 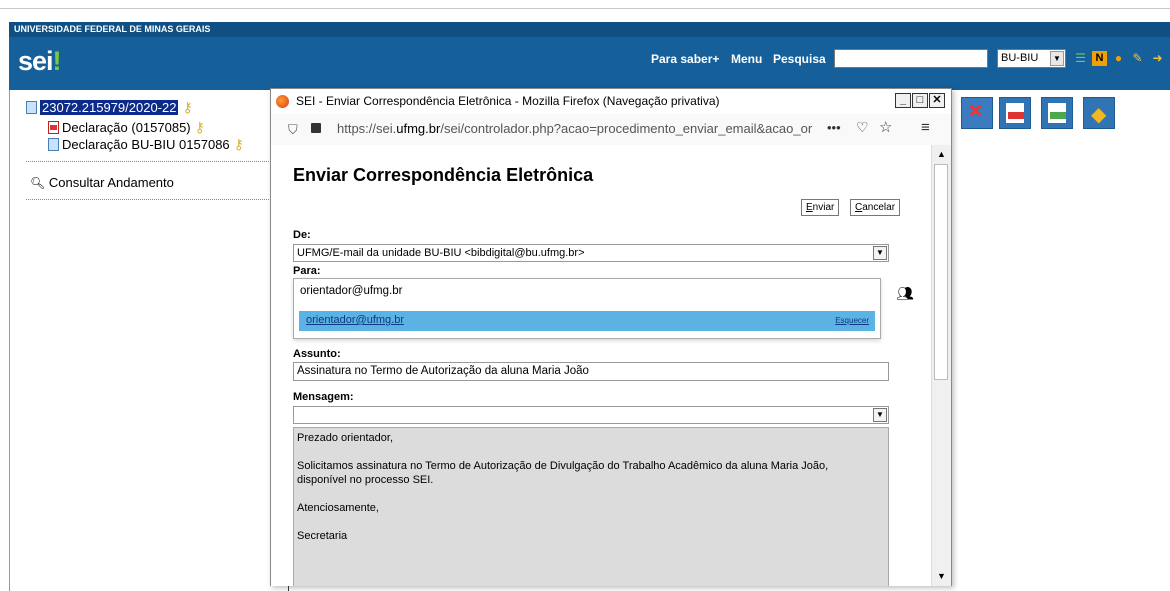 I want to click on process-number: 23072.215979/2020-22, so click(x=109, y=107).